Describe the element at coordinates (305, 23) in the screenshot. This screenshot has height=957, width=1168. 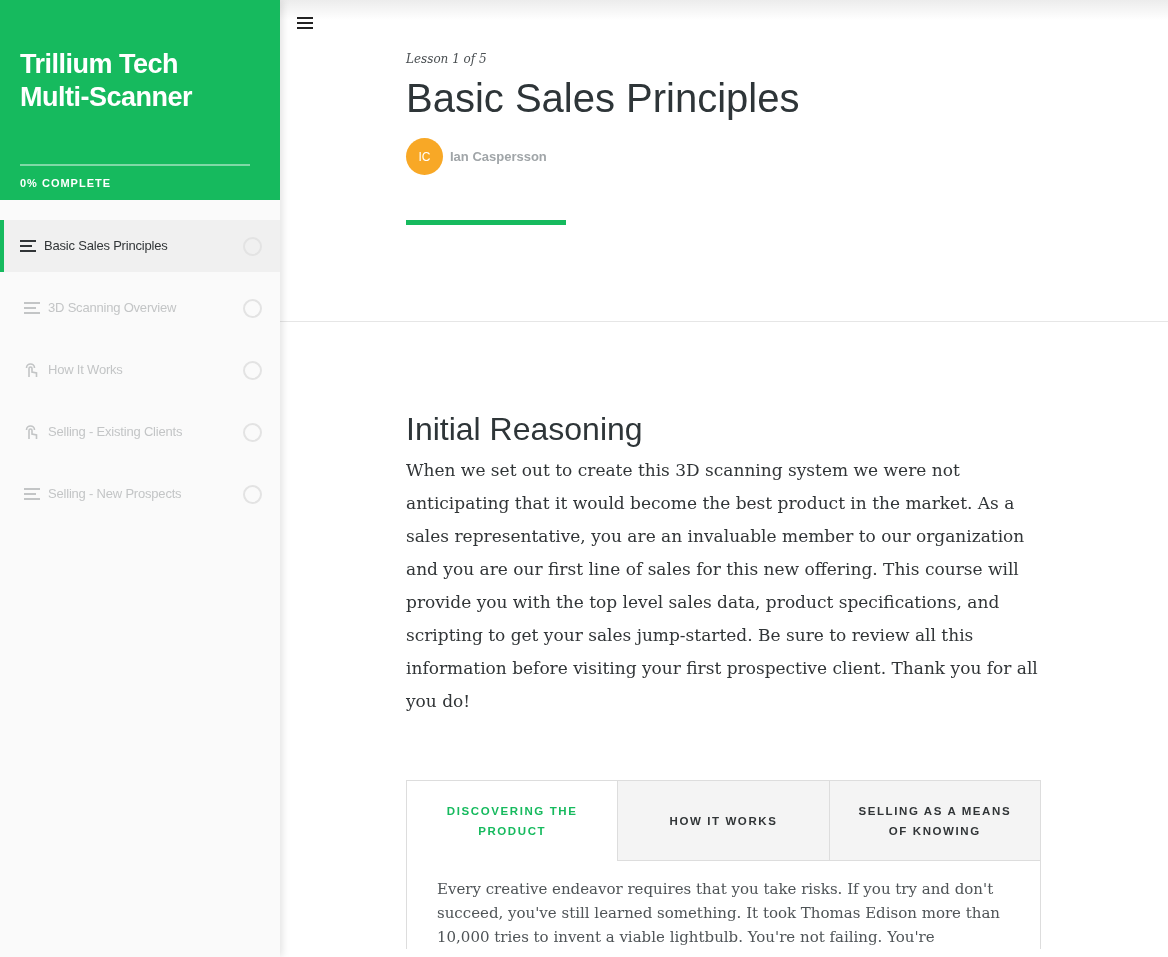
I see `menu-icon` at that location.